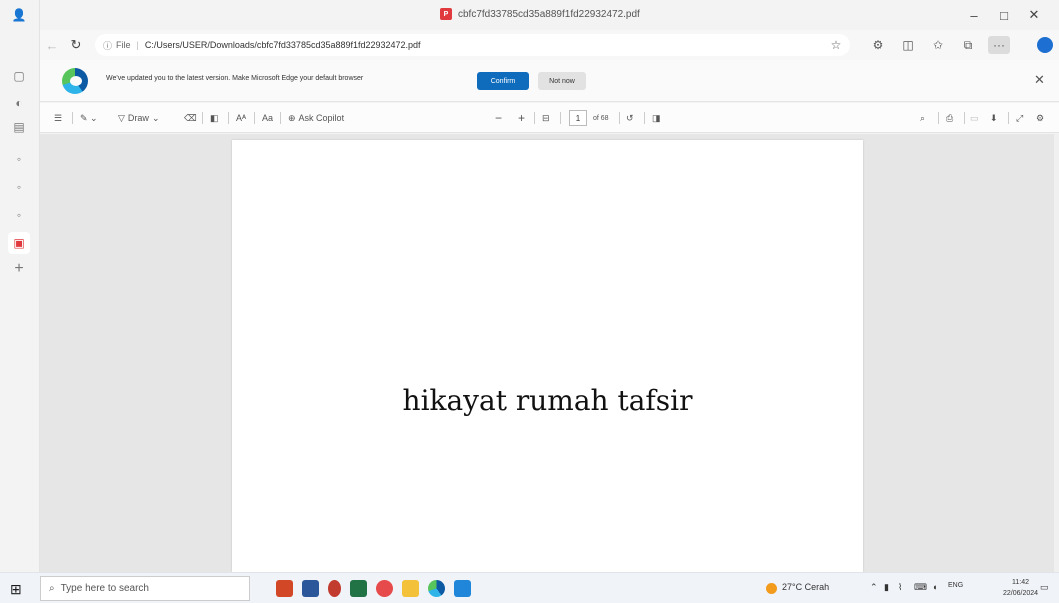 The image size is (1059, 603). What do you see at coordinates (410, 588) in the screenshot?
I see `file-explorer-icon` at bounding box center [410, 588].